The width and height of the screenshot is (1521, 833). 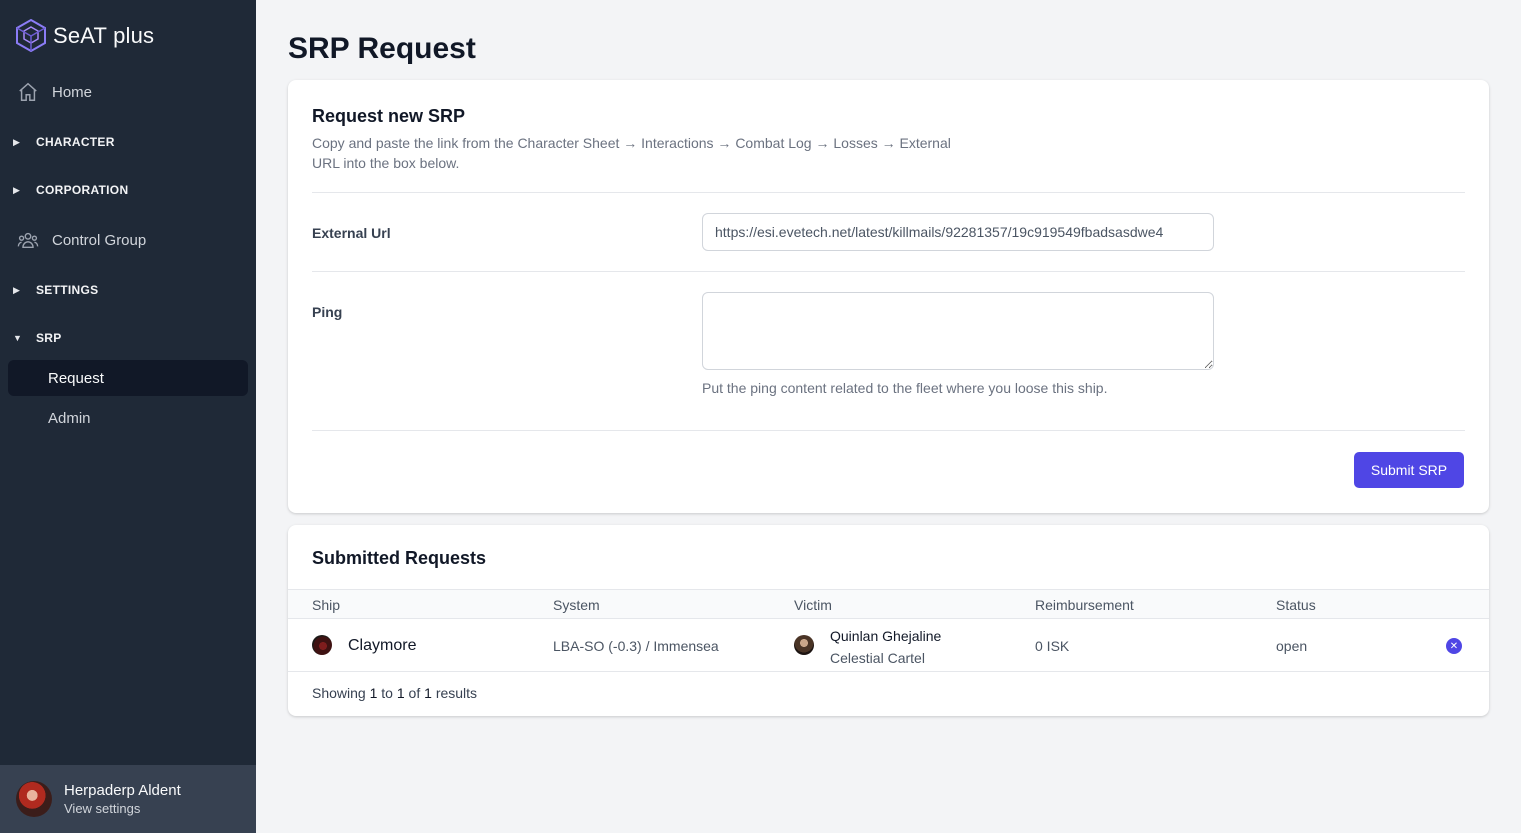 I want to click on reimbursement-cell: 0 ISK, so click(x=1052, y=646).